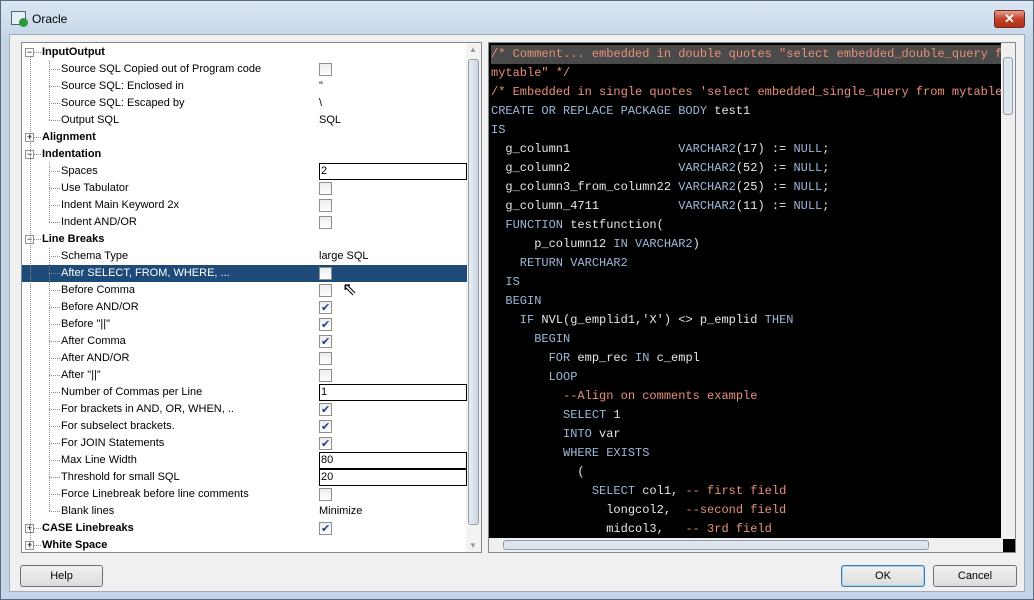 This screenshot has width=1034, height=600. I want to click on value-text: ", so click(321, 86).